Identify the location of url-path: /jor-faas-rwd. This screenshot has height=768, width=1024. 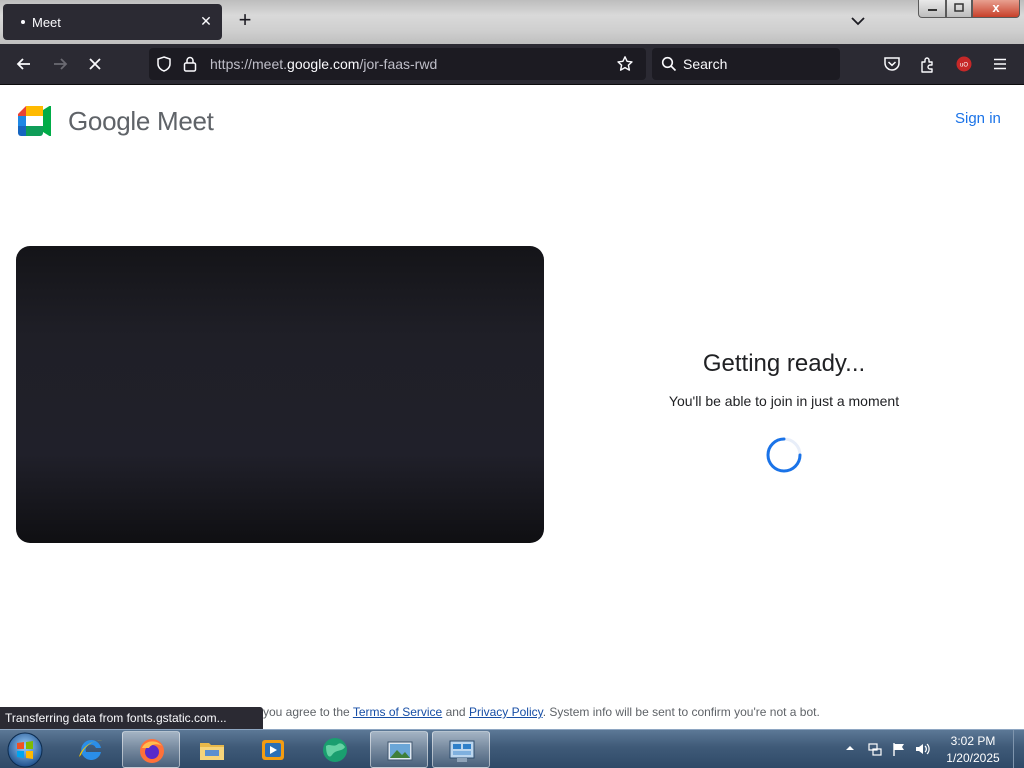
(398, 64).